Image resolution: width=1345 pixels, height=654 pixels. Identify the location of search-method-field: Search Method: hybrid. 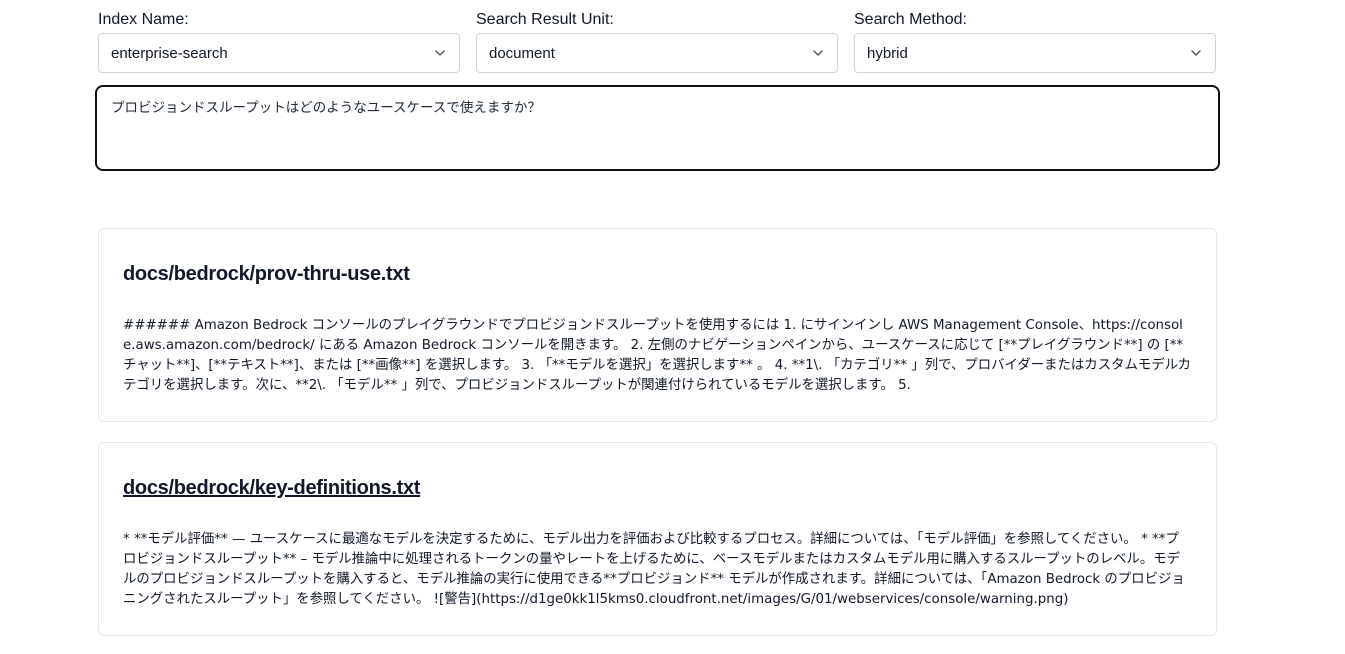
(1035, 41).